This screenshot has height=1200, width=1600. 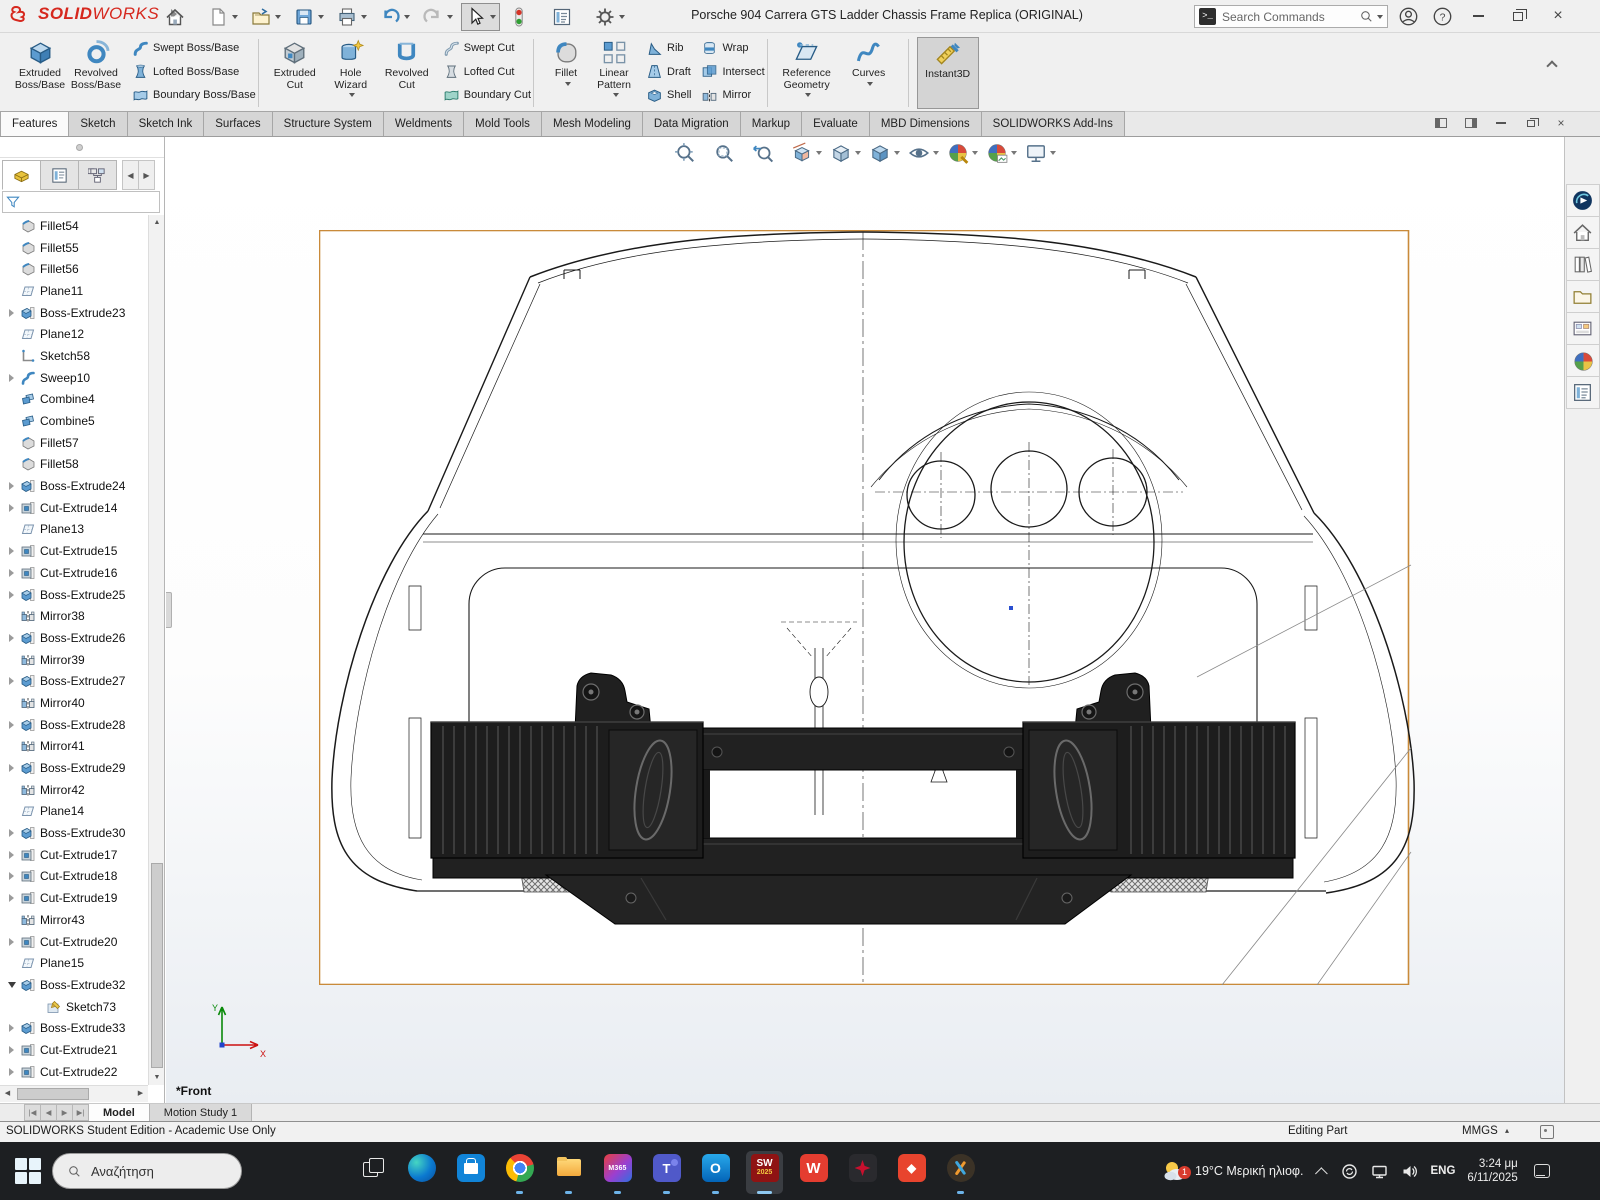 I want to click on tree-item: Fillet57, so click(x=74, y=443).